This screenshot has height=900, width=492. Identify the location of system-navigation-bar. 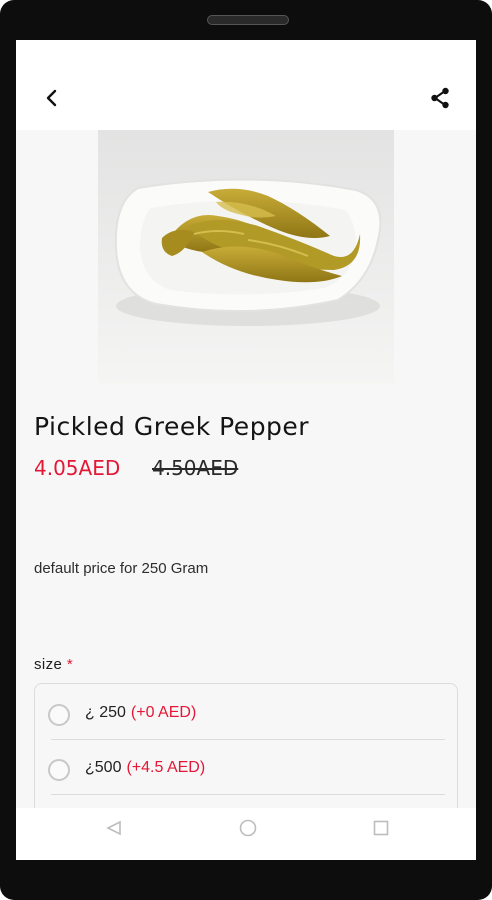
(246, 834).